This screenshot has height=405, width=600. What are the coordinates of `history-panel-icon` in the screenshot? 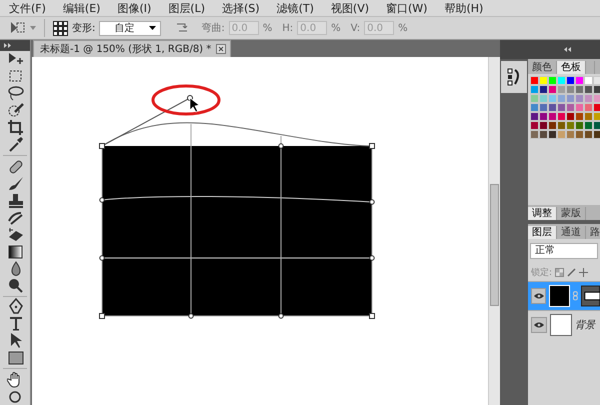 It's located at (514, 77).